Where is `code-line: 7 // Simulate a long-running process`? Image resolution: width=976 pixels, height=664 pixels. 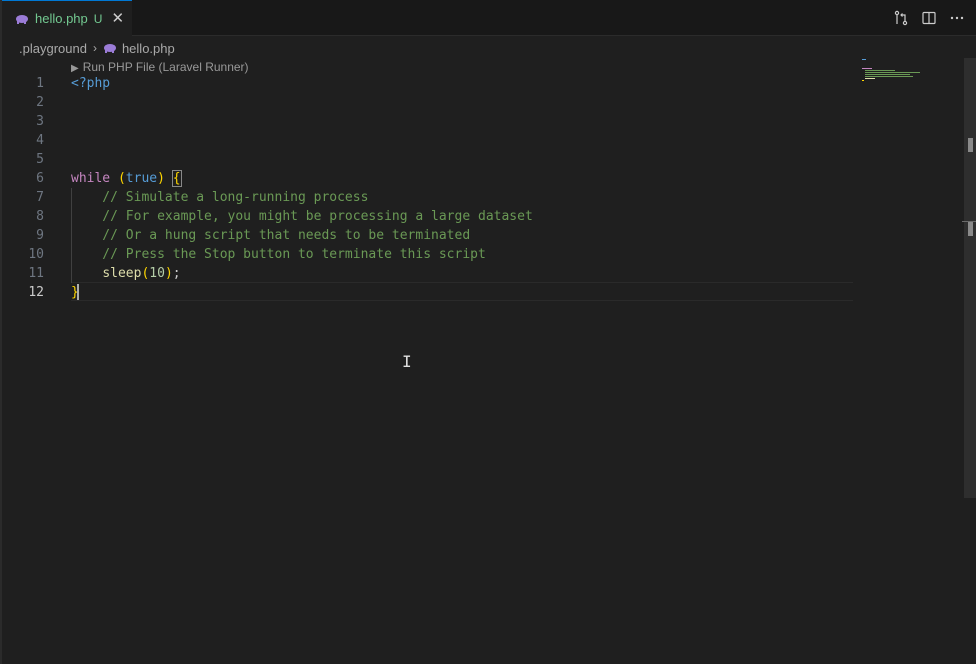
code-line: 7 // Simulate a long-running process is located at coordinates (430, 197).